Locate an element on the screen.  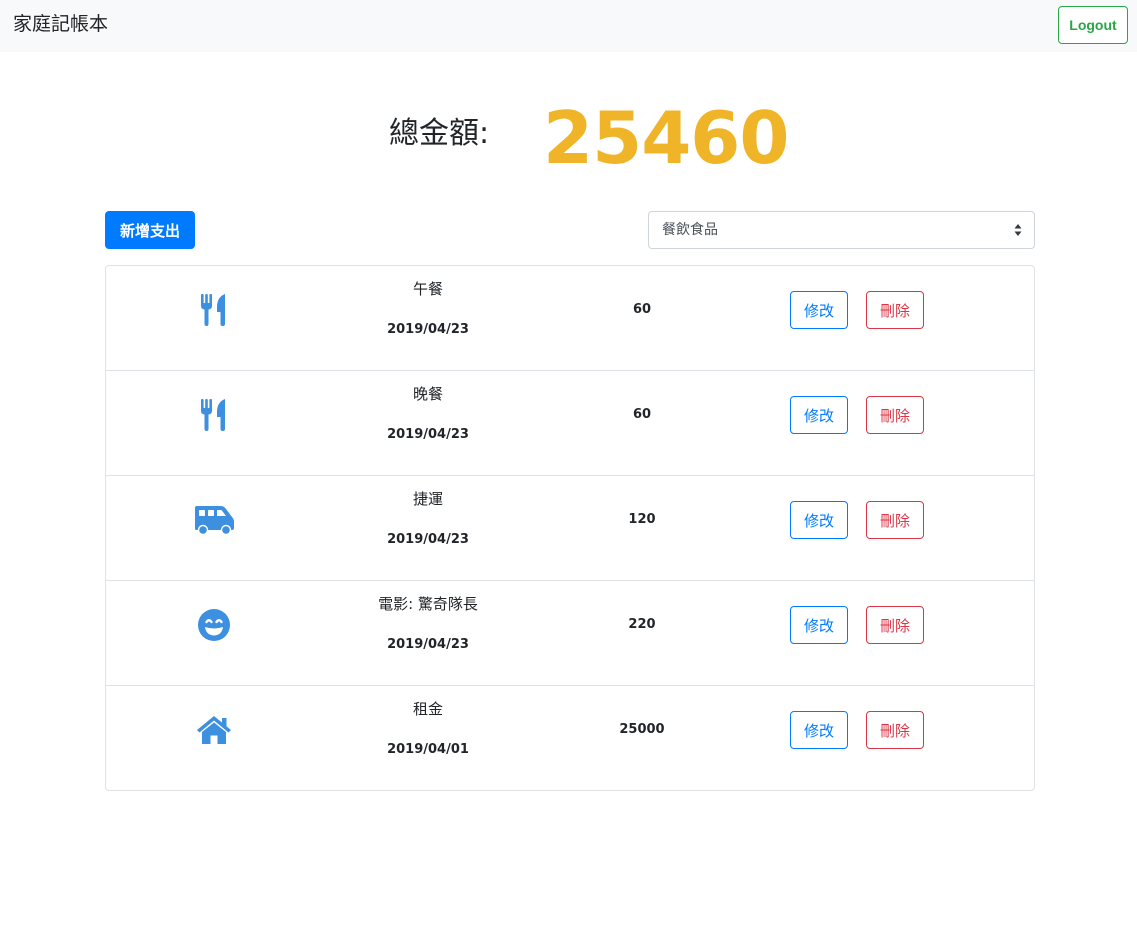
expense-row: 捷運 2019/04/23 120 修改 刪除 is located at coordinates (570, 528).